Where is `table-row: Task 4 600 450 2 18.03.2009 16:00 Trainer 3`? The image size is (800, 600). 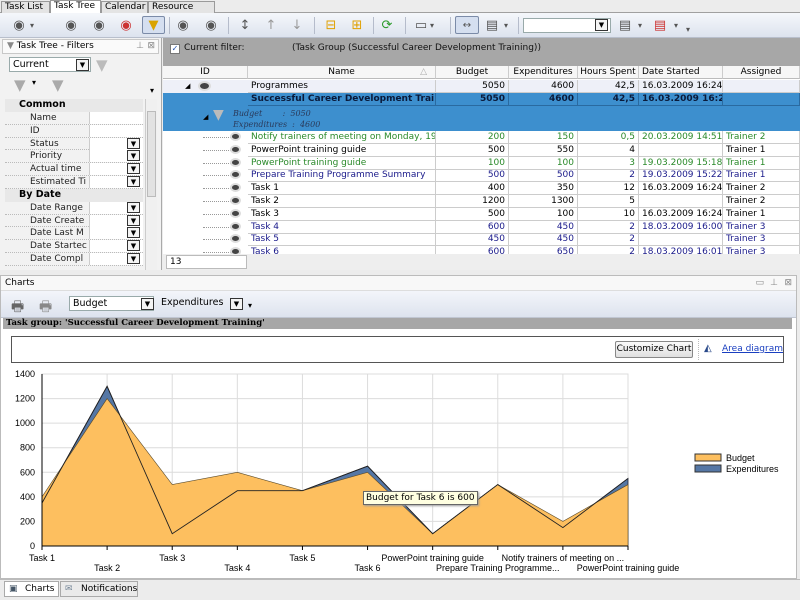 table-row: Task 4 600 450 2 18.03.2009 16:00 Trainer 3 is located at coordinates (481, 227).